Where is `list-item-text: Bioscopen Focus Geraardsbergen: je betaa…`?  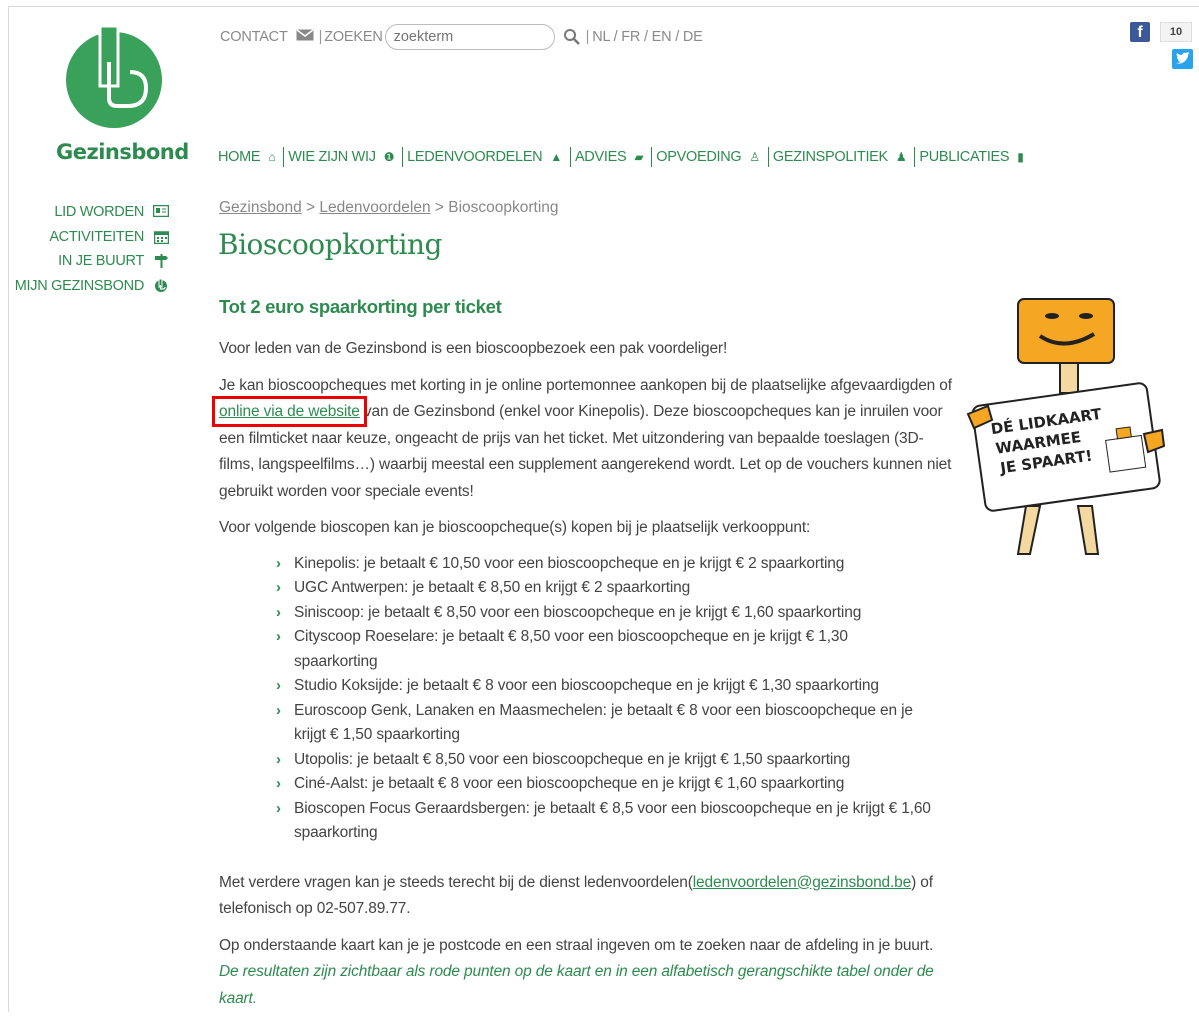
list-item-text: Bioscopen Focus Geraardsbergen: je betaa… is located at coordinates (612, 820).